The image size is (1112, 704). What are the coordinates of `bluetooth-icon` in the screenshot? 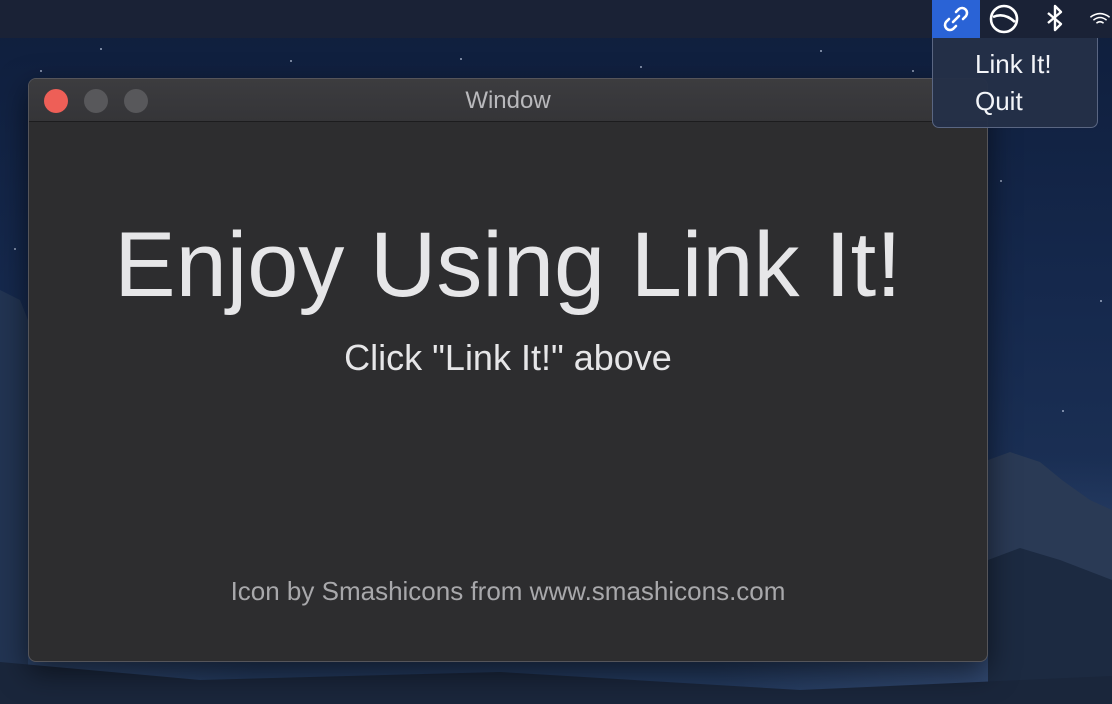 It's located at (1055, 18).